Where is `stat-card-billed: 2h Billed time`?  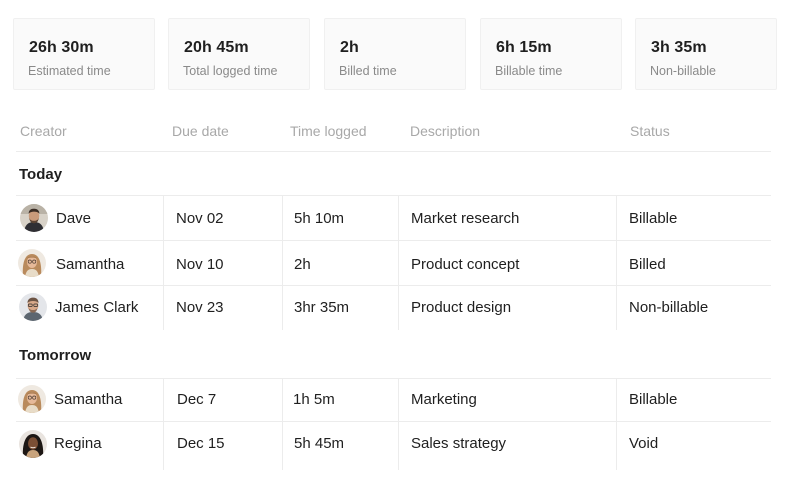 stat-card-billed: 2h Billed time is located at coordinates (395, 54).